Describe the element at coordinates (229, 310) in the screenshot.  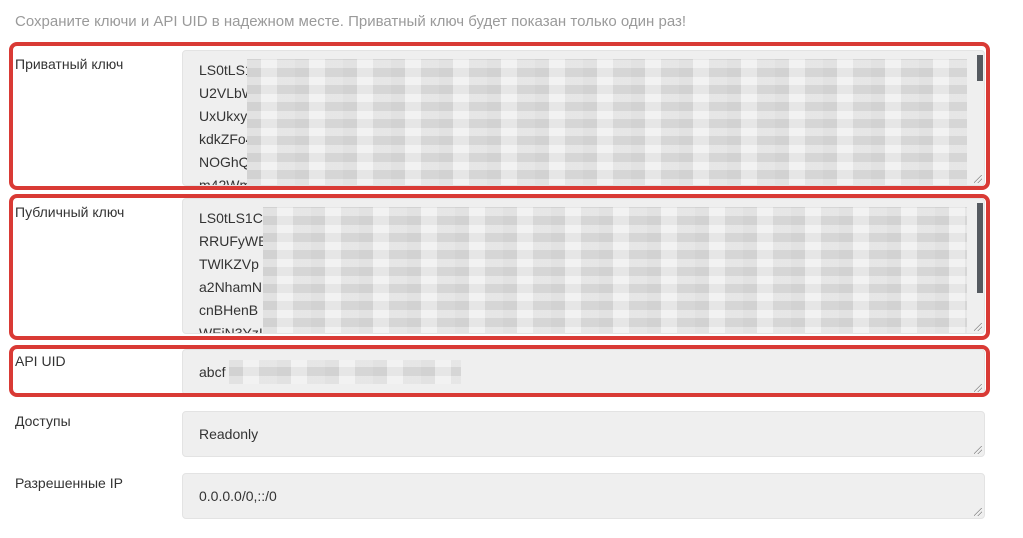
I see `public-key-line: cnBHenB` at that location.